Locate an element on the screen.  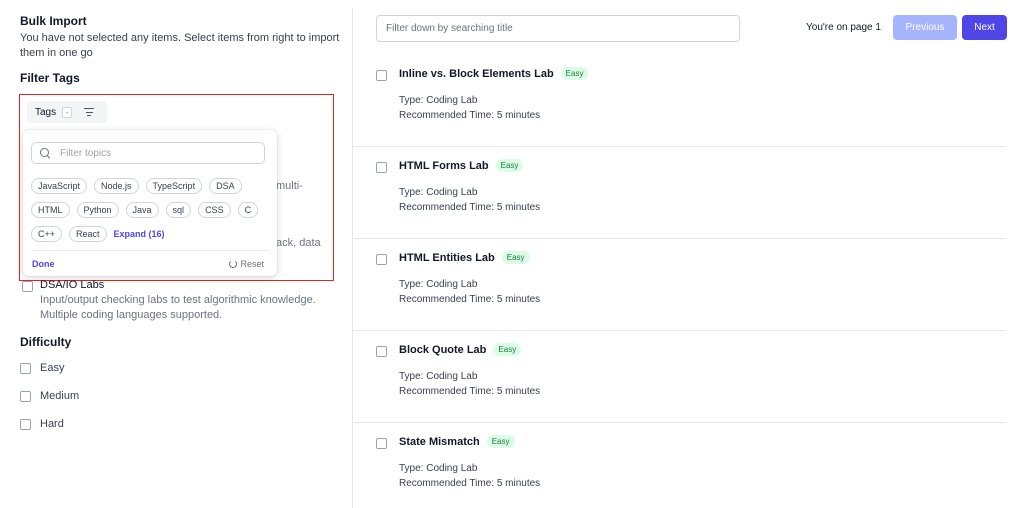
tags-button-label: Tags is located at coordinates (46, 112).